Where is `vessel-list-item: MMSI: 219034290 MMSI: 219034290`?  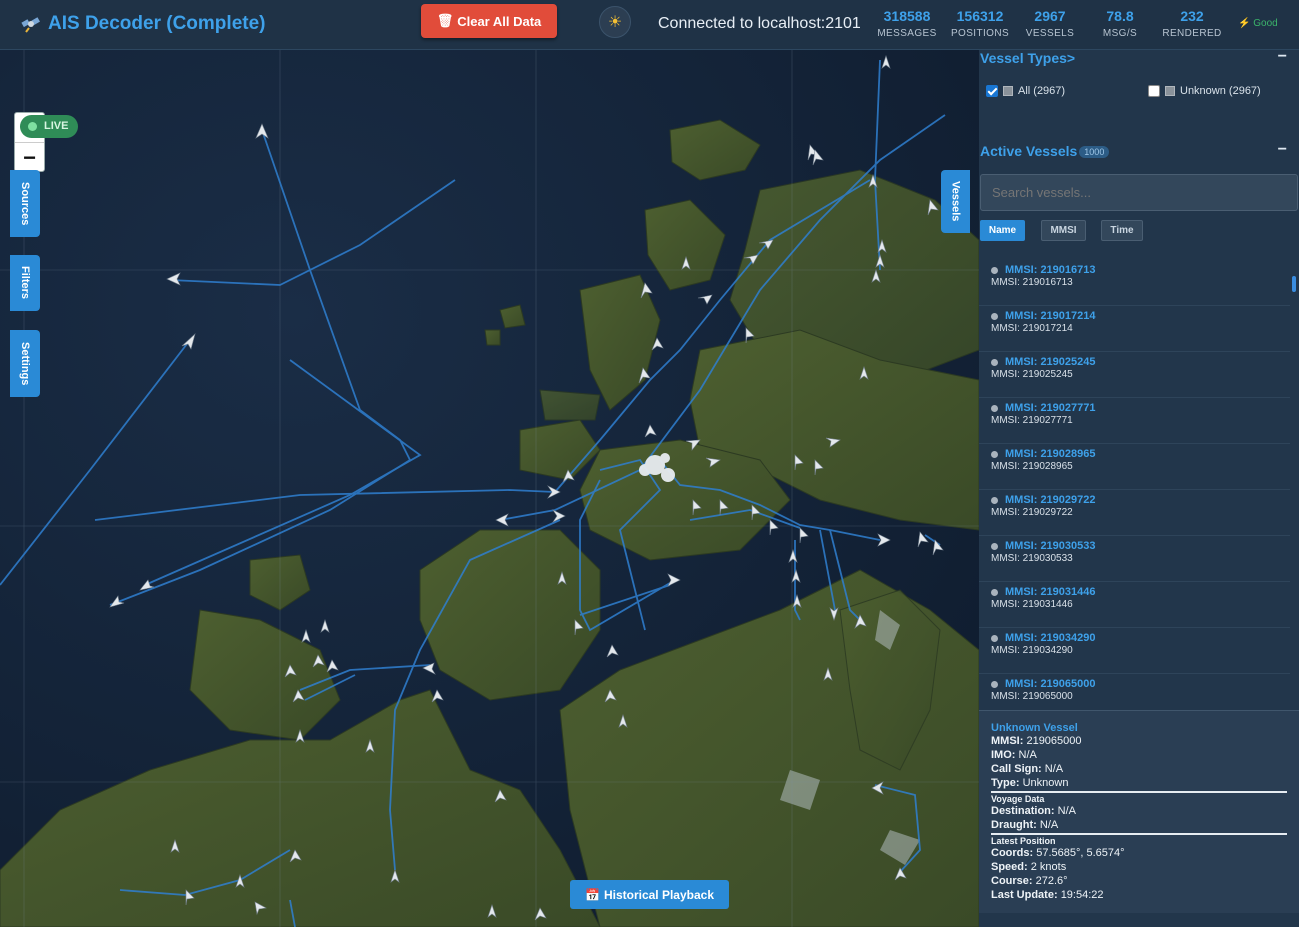
vessel-list-item: MMSI: 219034290 MMSI: 219034290 is located at coordinates (1134, 651).